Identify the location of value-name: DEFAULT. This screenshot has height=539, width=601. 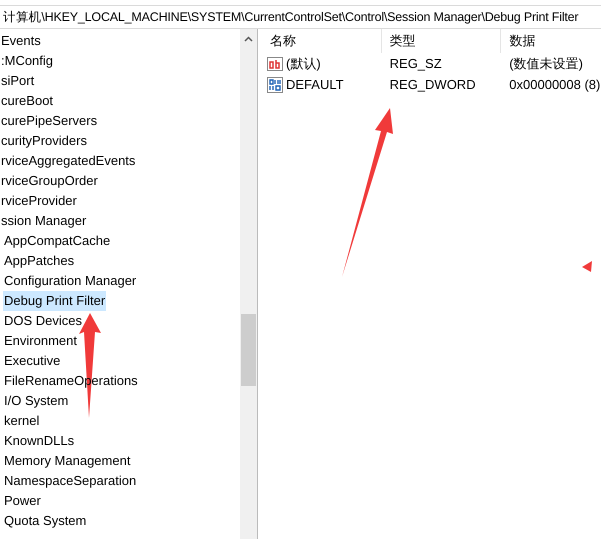
(315, 85).